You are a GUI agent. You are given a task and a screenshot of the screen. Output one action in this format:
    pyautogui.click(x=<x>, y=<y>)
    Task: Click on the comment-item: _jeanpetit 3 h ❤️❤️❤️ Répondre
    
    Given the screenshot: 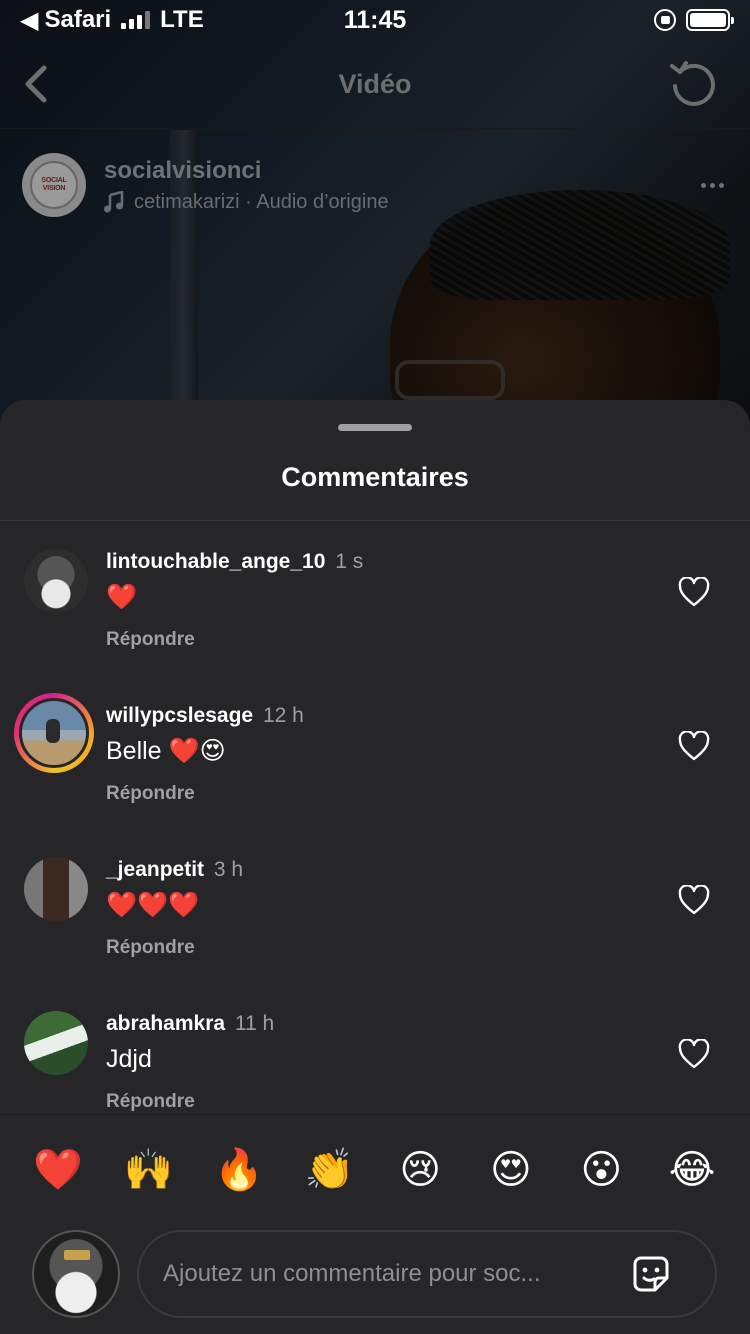 What is the action you would take?
    pyautogui.click(x=375, y=906)
    